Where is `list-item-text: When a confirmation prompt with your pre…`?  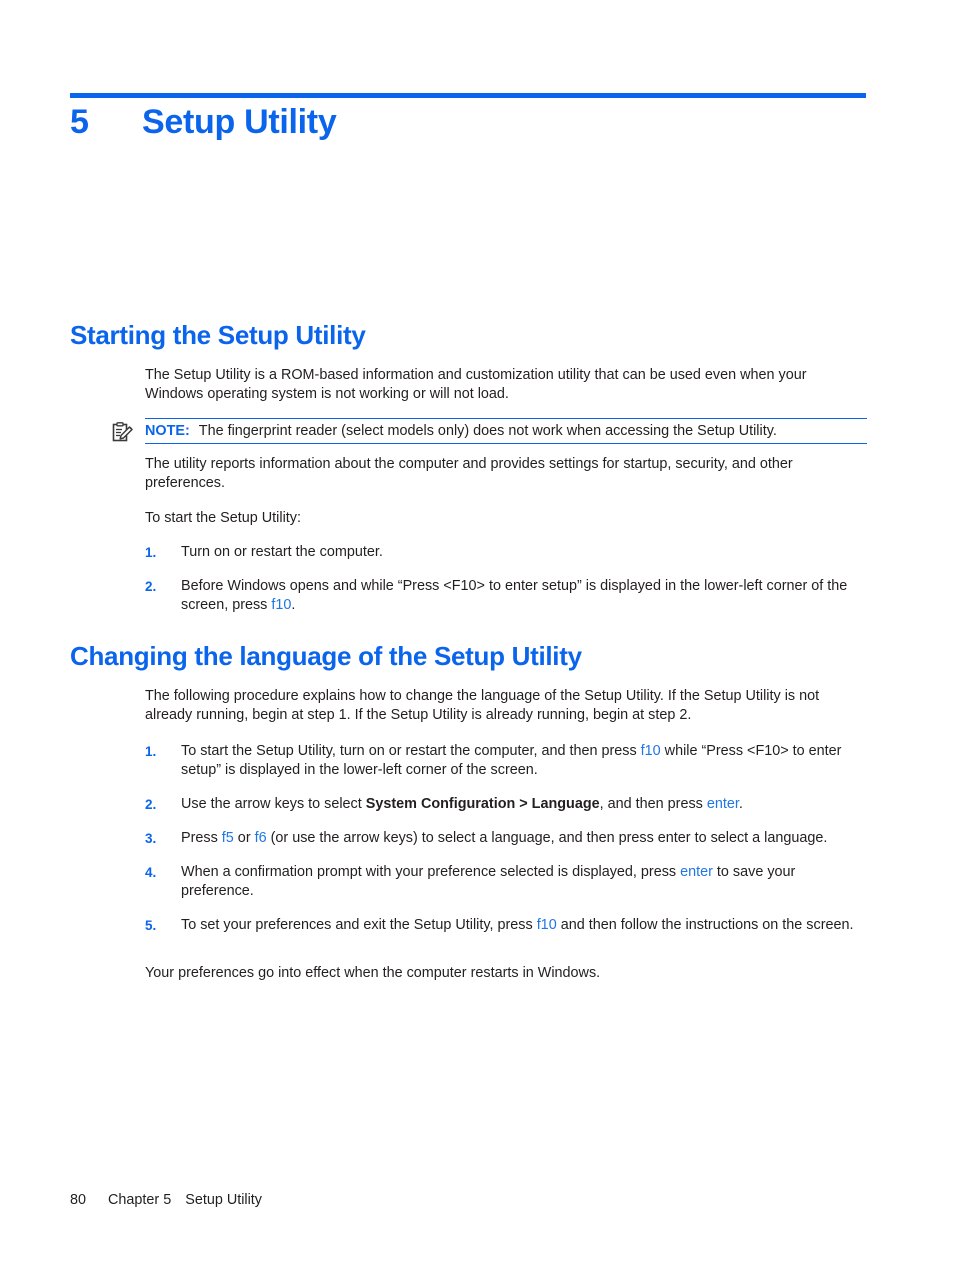
list-item-text: When a confirmation prompt with your pre… is located at coordinates (488, 881).